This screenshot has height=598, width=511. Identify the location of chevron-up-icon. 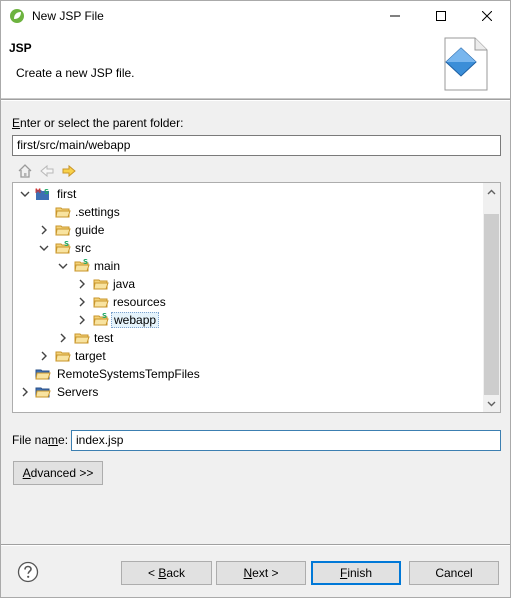
(491, 191).